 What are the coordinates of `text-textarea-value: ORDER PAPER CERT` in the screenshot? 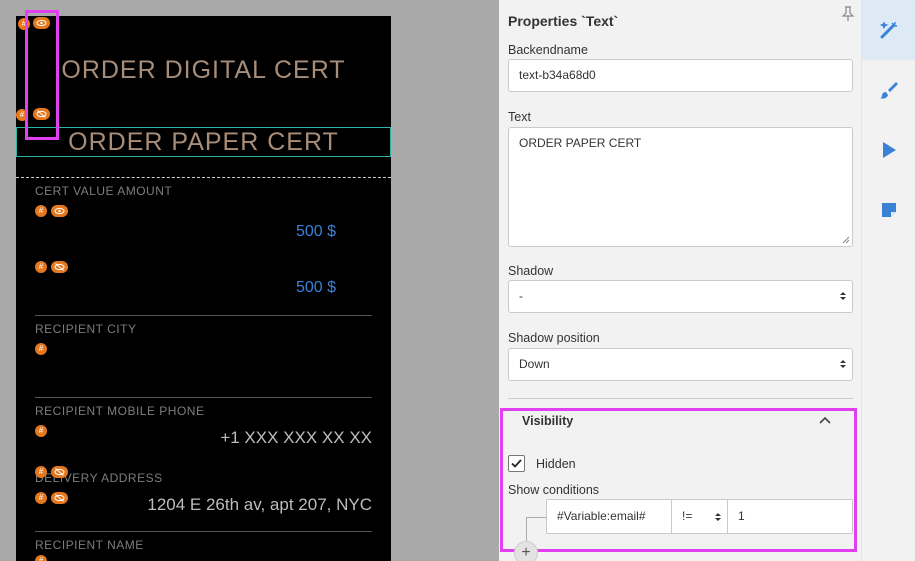 It's located at (580, 143).